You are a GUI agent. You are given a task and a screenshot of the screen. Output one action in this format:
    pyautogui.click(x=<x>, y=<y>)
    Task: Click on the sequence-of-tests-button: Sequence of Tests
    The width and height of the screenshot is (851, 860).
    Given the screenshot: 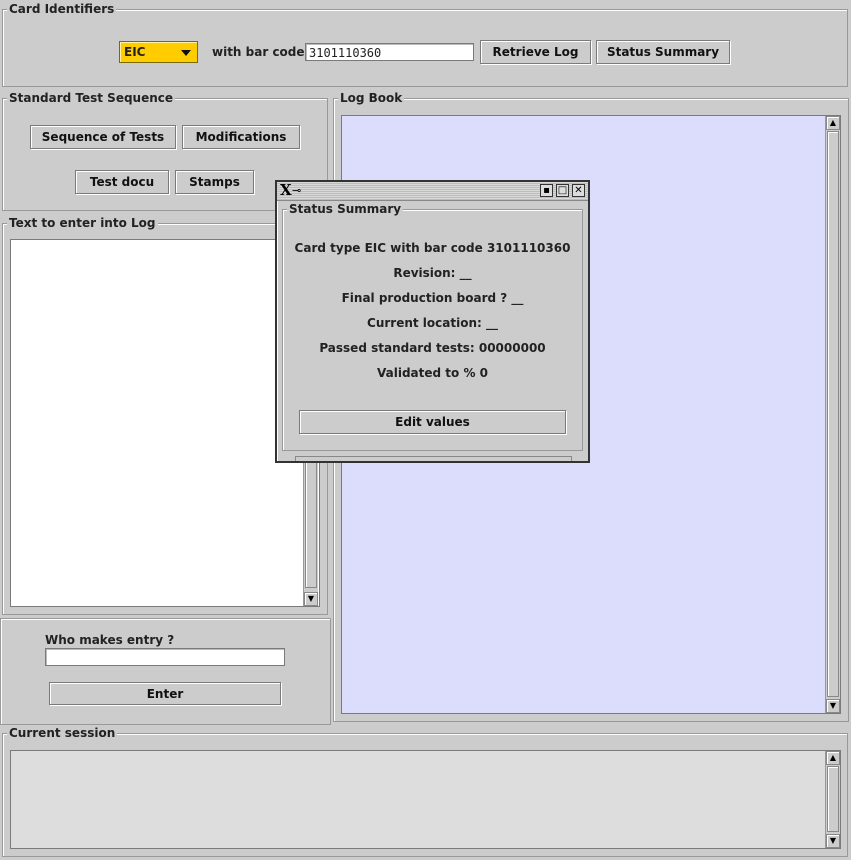 What is the action you would take?
    pyautogui.click(x=103, y=137)
    